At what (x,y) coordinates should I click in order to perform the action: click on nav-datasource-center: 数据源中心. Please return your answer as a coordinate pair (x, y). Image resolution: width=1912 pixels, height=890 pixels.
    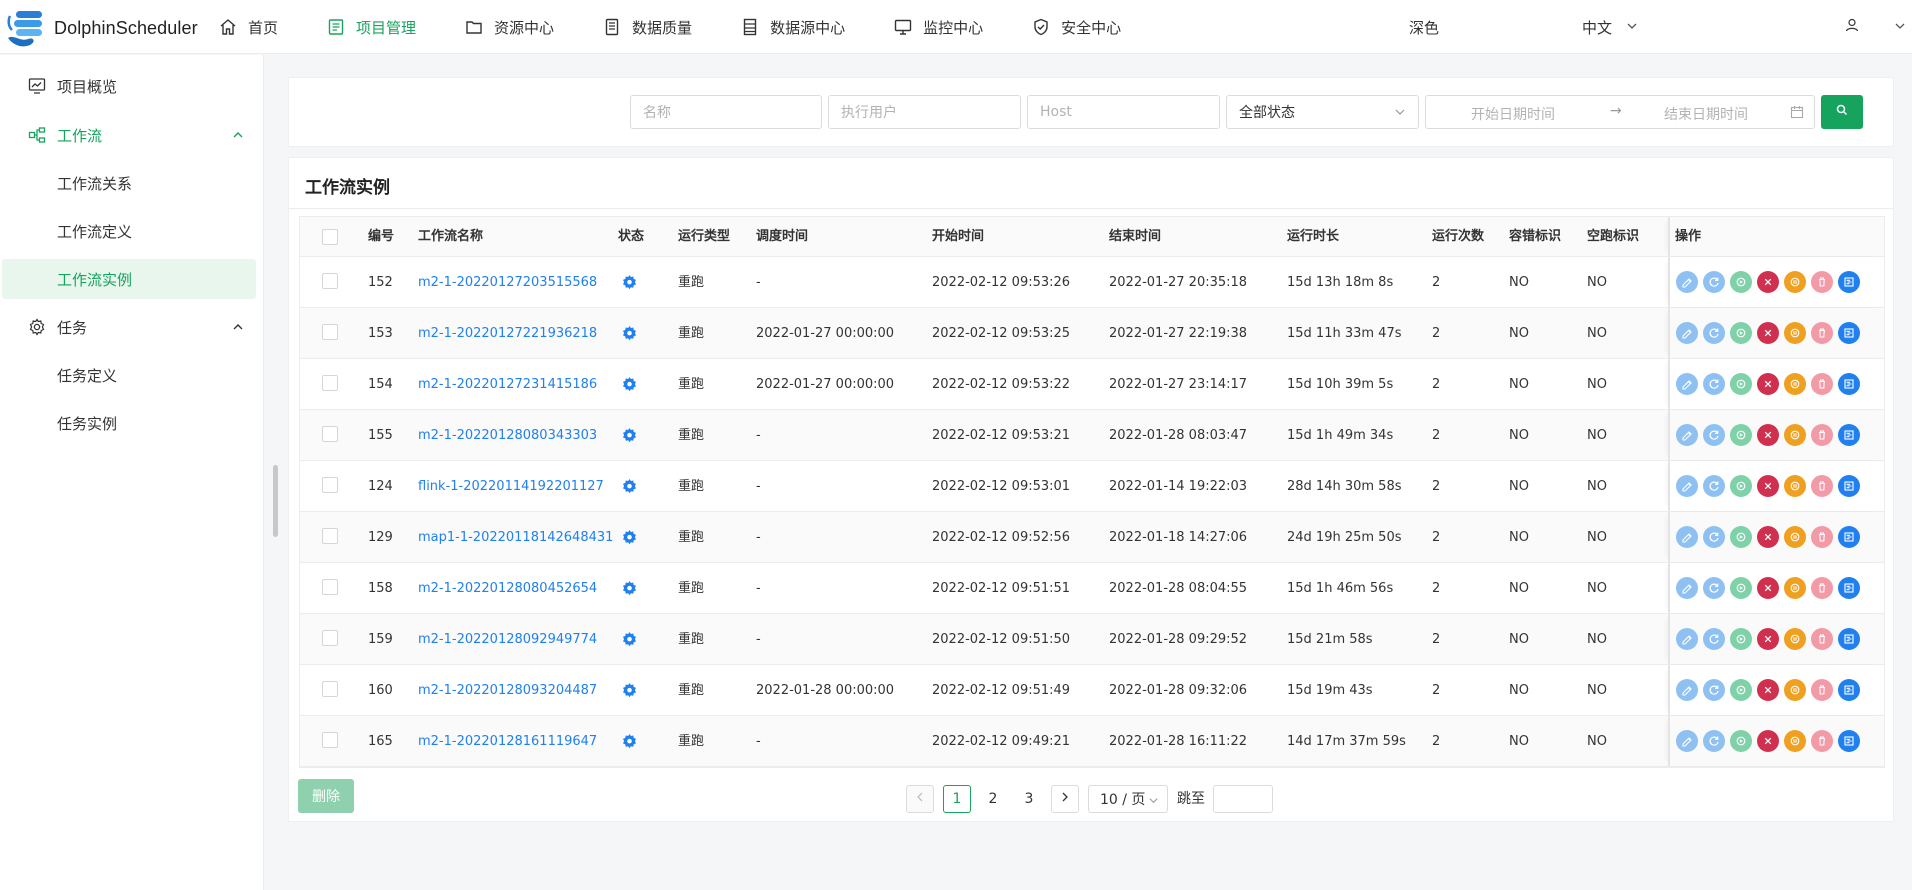
    Looking at the image, I should click on (792, 27).